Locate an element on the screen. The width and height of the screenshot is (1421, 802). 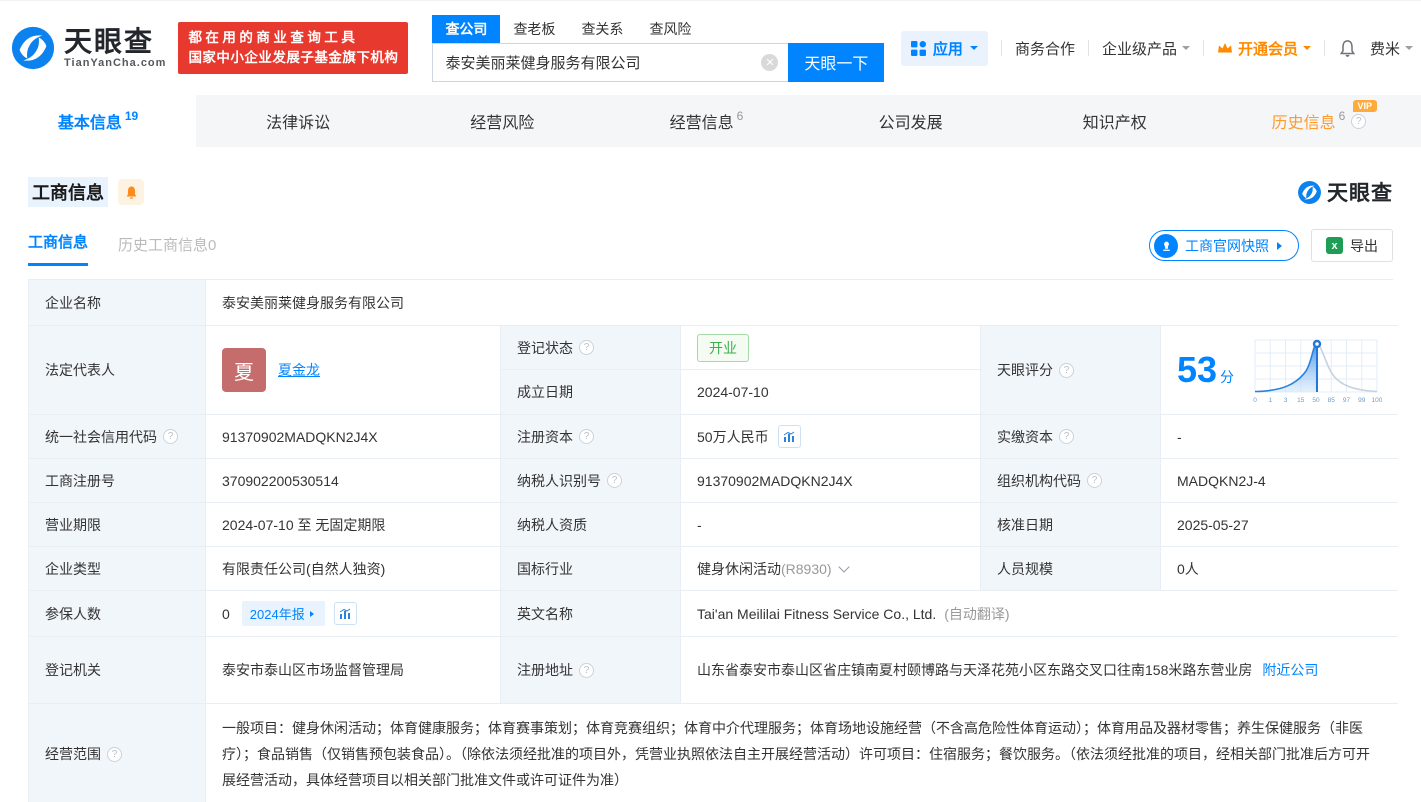
business-term-value: 2024-07-10 至 无固定期限 is located at coordinates (353, 525).